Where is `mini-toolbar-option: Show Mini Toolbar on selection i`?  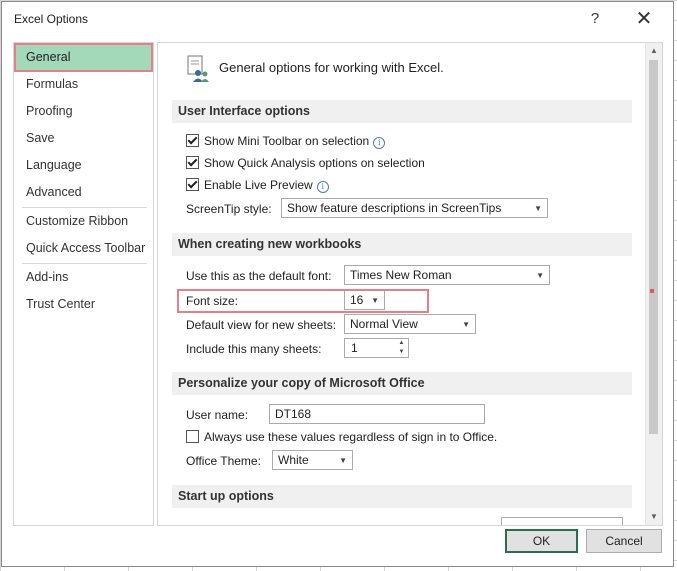 mini-toolbar-option: Show Mini Toolbar on selection i is located at coordinates (286, 141).